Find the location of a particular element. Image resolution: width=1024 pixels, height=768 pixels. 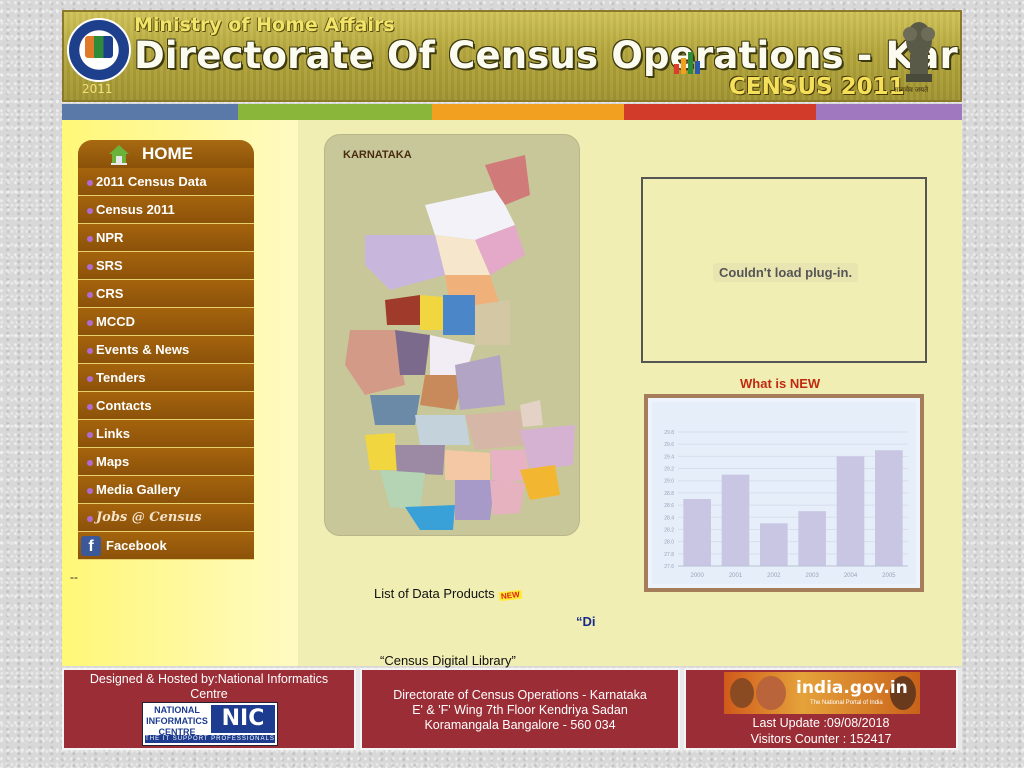

menu-item-links: Links is located at coordinates (166, 434).